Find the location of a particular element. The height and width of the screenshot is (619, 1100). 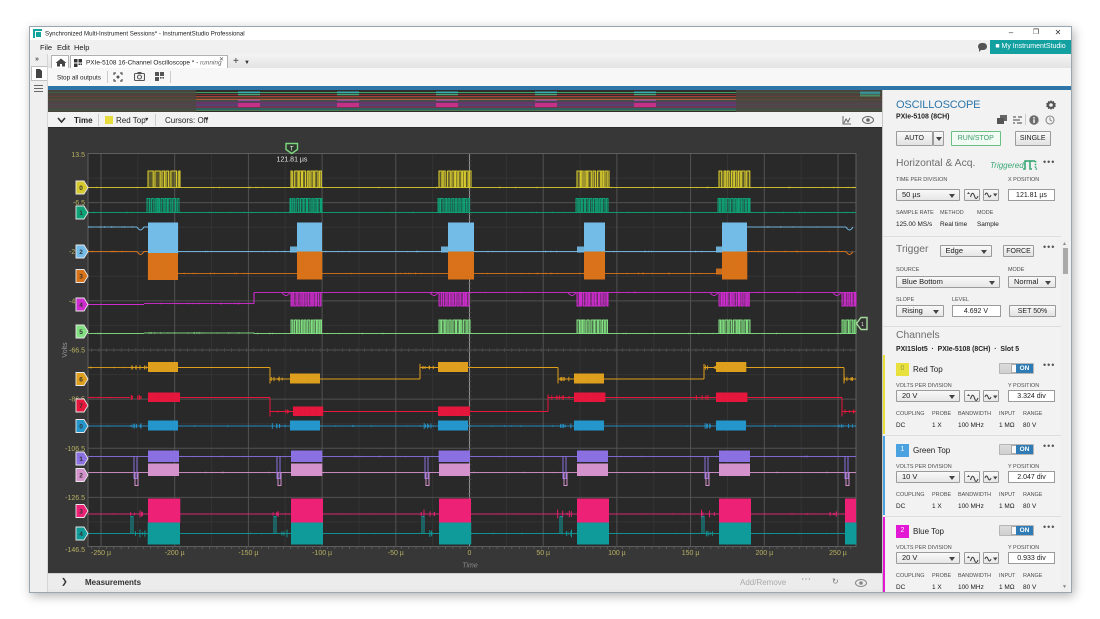

svg-text: 6 is located at coordinates (81, 379).